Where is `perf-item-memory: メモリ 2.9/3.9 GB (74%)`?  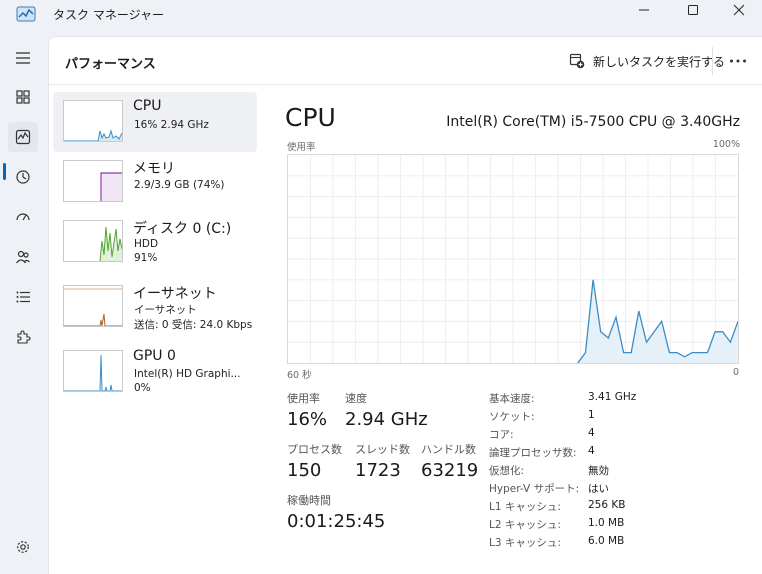
perf-item-memory: メモリ 2.9/3.9 GB (74%) is located at coordinates (155, 182).